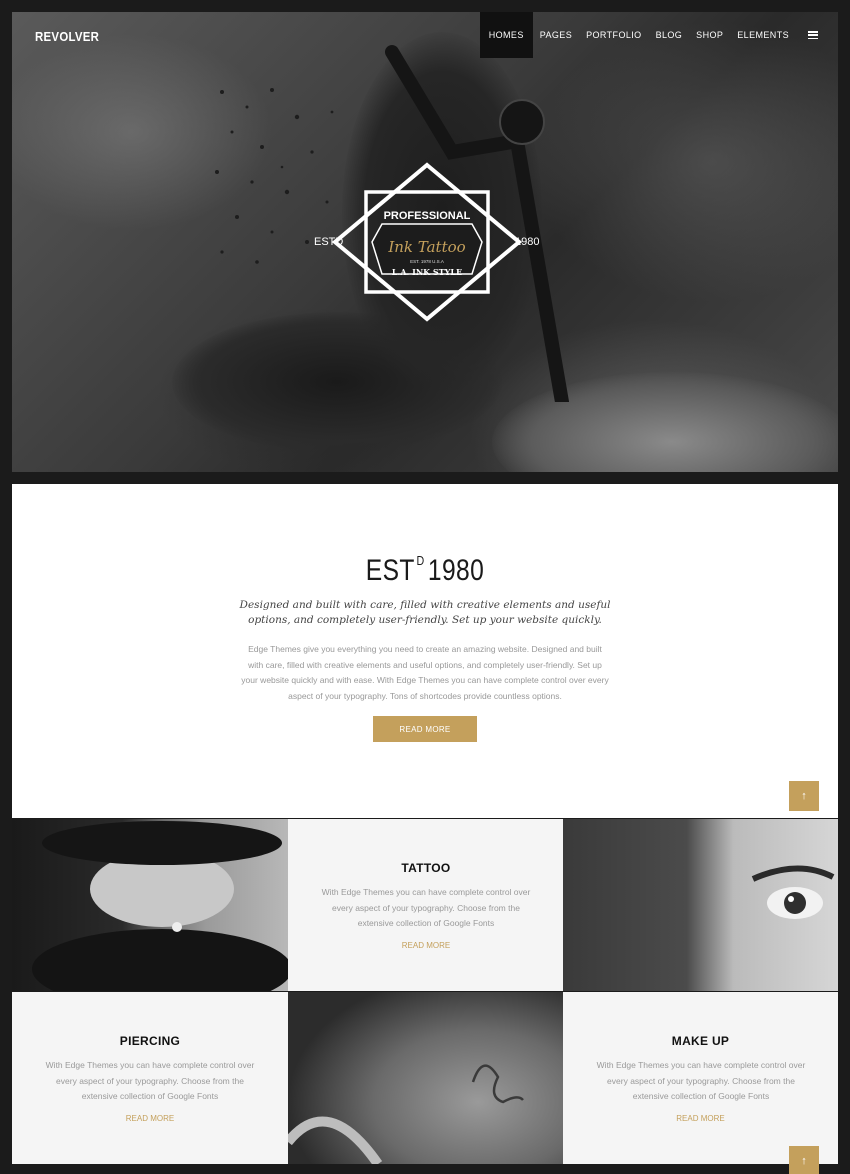  I want to click on hero-year-label: 1980, so click(527, 242).